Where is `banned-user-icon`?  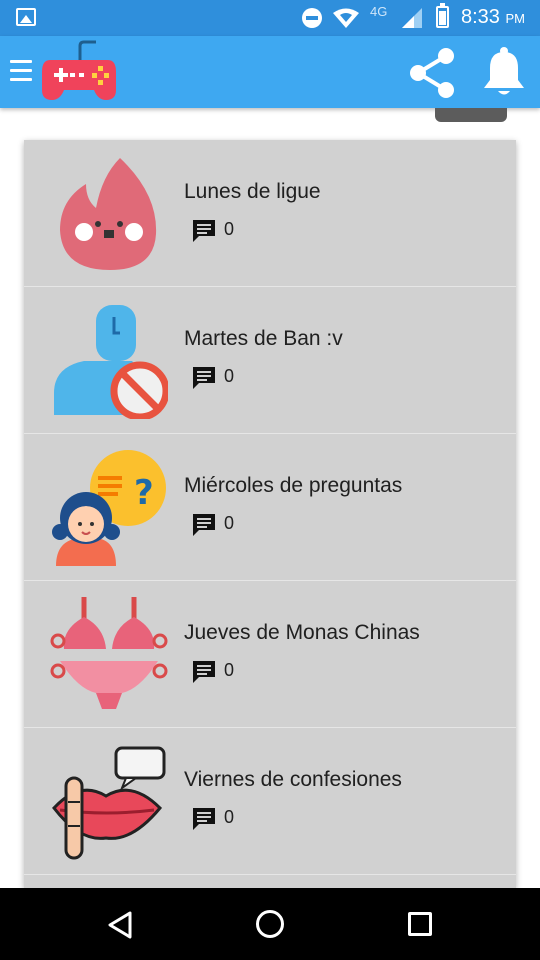
banned-user-icon is located at coordinates (111, 362).